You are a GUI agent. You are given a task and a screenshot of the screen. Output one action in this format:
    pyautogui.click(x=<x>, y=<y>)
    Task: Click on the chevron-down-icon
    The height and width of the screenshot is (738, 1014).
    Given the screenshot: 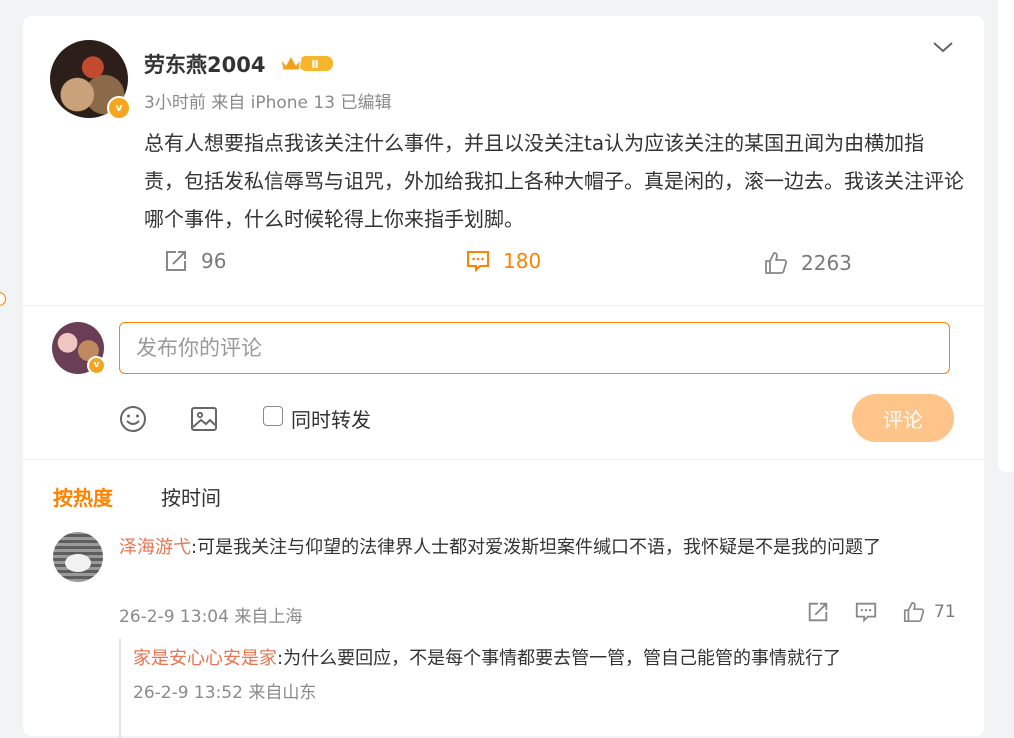 What is the action you would take?
    pyautogui.click(x=943, y=47)
    